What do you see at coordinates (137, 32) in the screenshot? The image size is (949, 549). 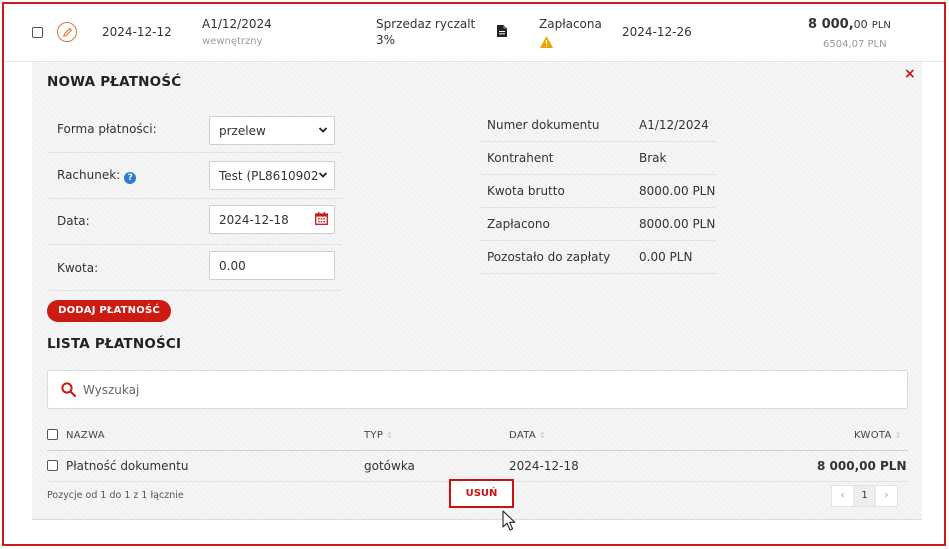 I see `invoice-date: 2024-12-12` at bounding box center [137, 32].